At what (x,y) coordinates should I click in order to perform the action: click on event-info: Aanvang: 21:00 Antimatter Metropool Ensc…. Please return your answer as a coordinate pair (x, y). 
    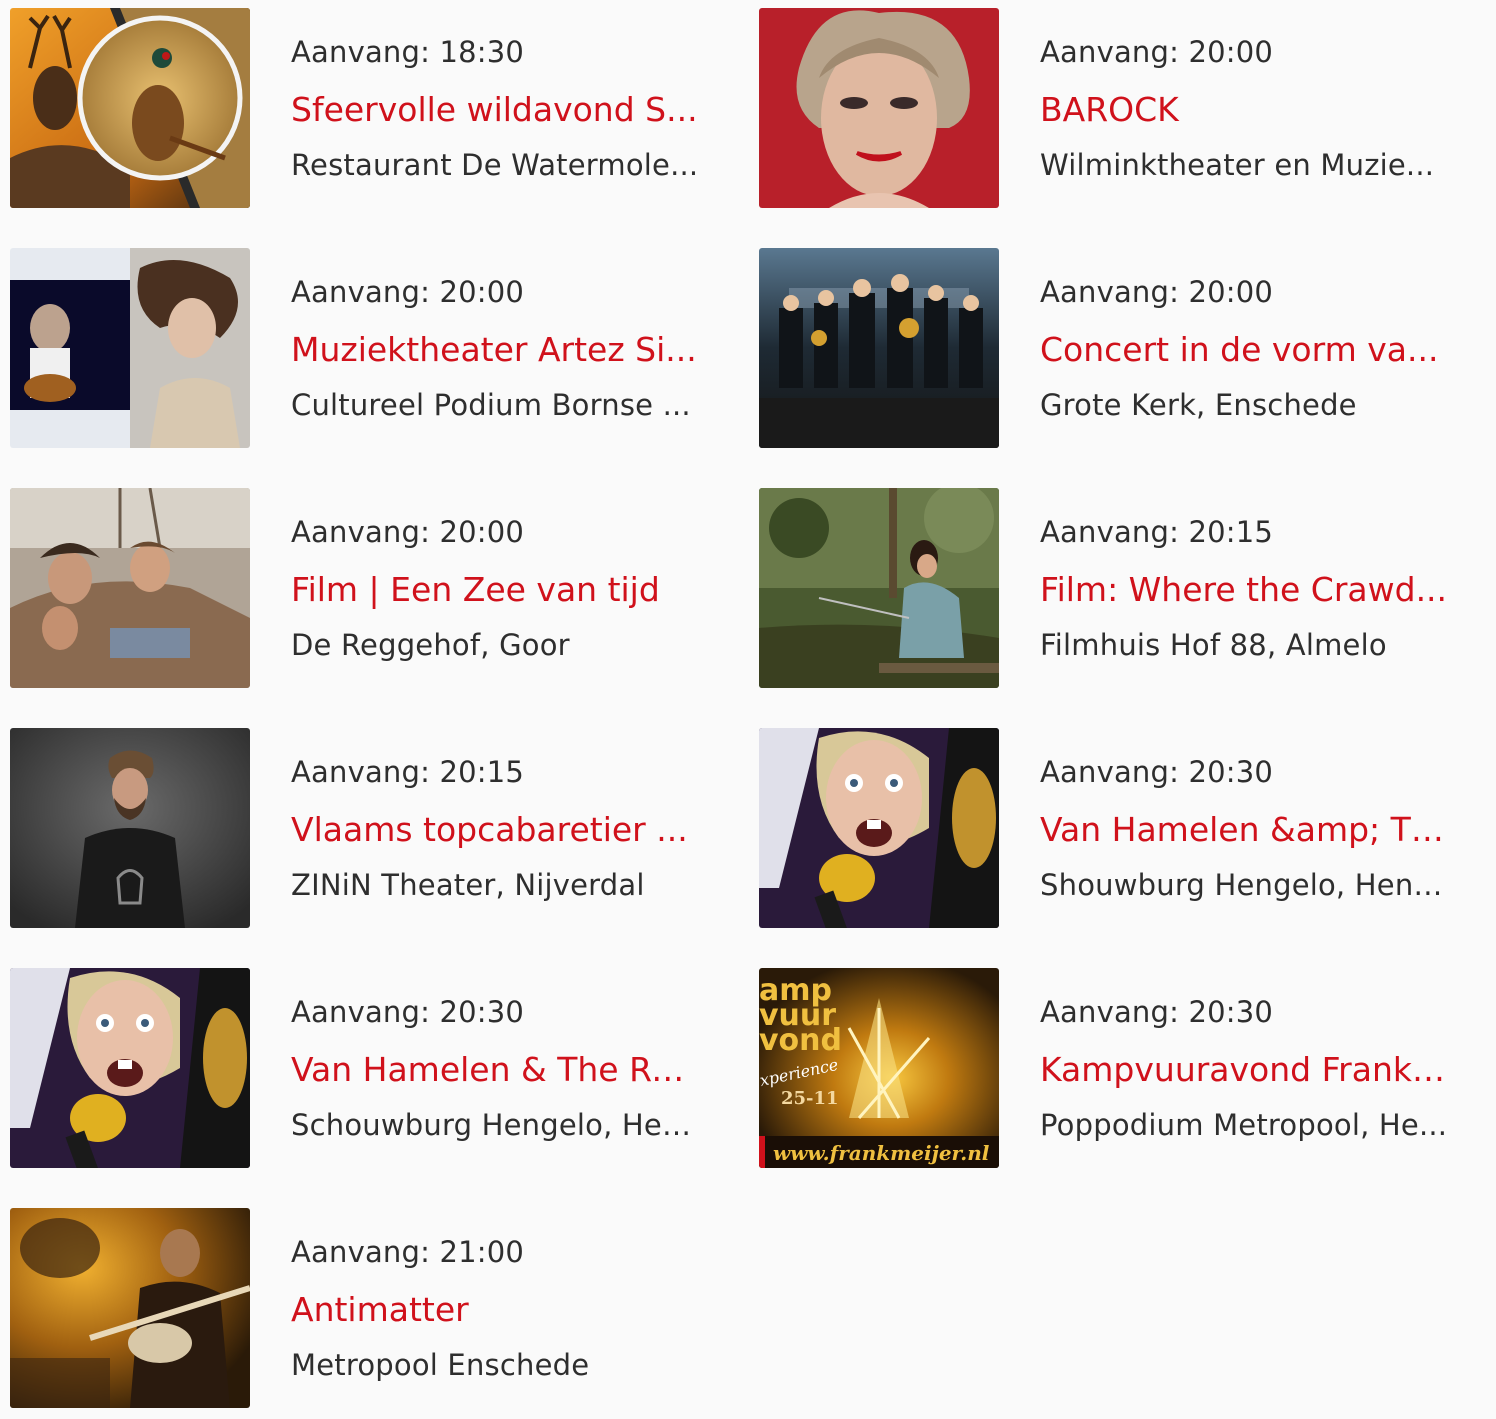
    Looking at the image, I should click on (496, 1308).